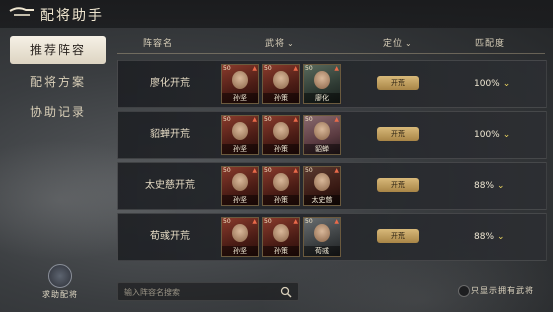 The height and width of the screenshot is (312, 553). I want to click on column-header-generals-label: 武将, so click(275, 44).